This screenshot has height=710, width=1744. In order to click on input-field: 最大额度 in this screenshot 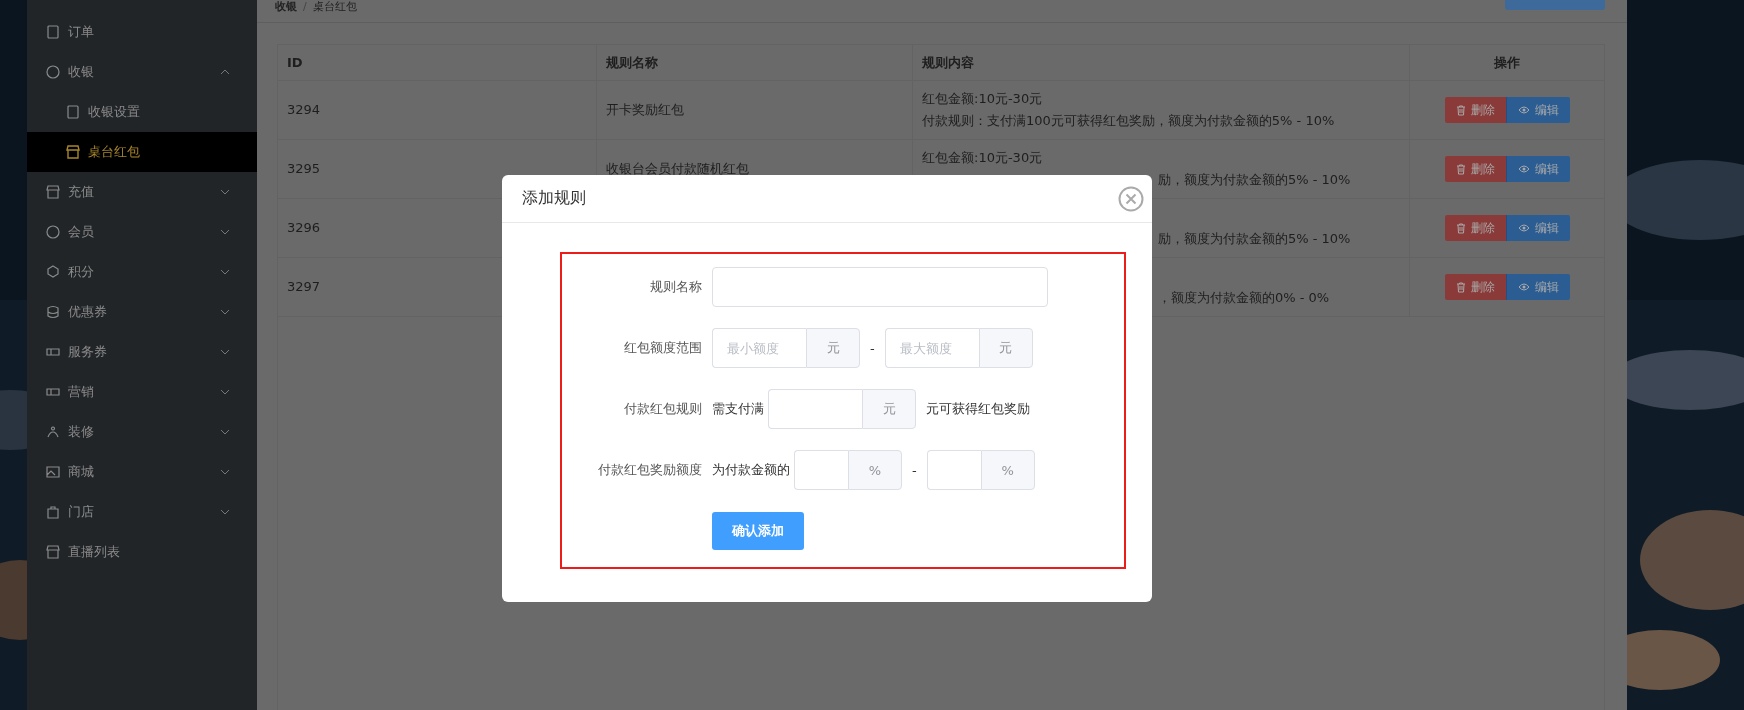, I will do `click(931, 348)`.